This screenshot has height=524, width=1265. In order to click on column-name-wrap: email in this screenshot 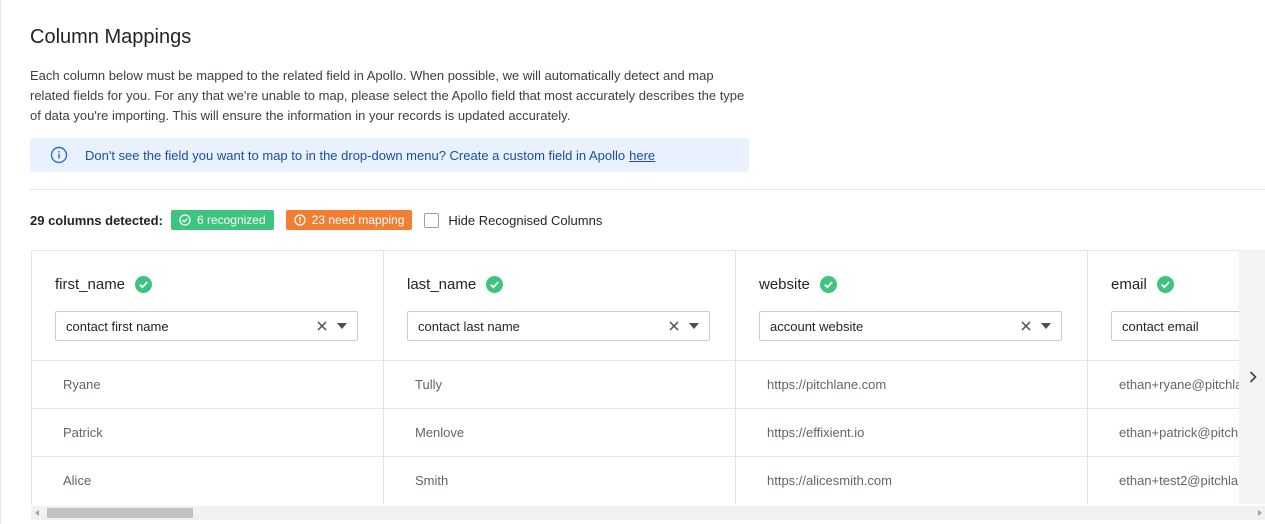, I will do `click(1142, 284)`.